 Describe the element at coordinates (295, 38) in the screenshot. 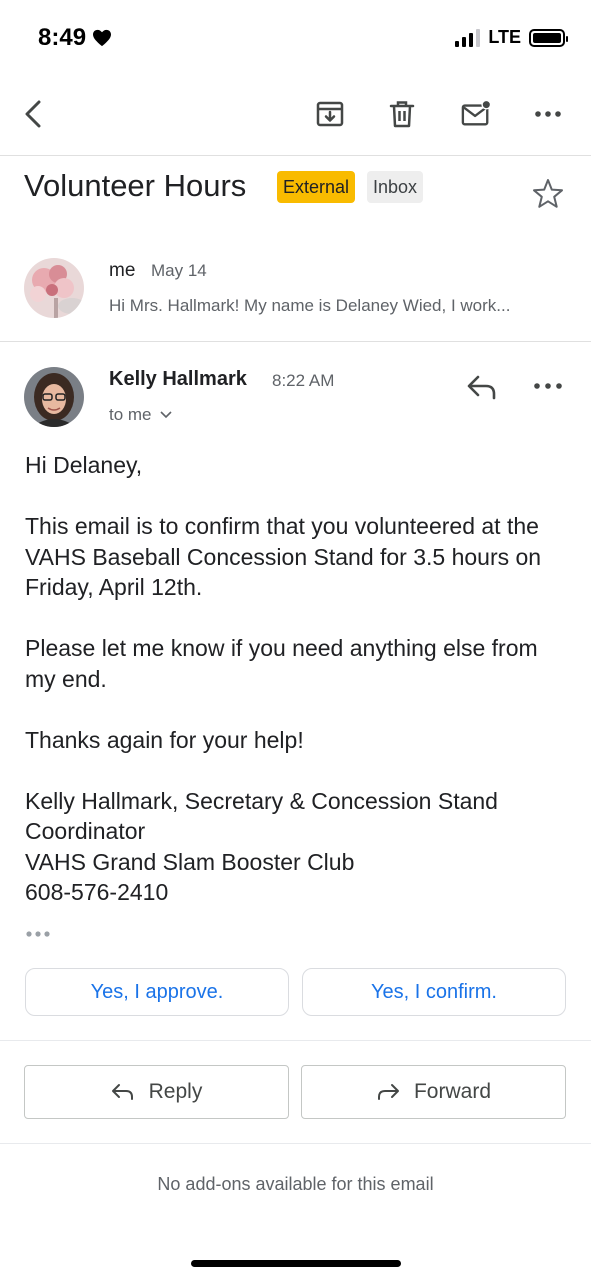

I see `status-bar: 8:49 LTE` at that location.